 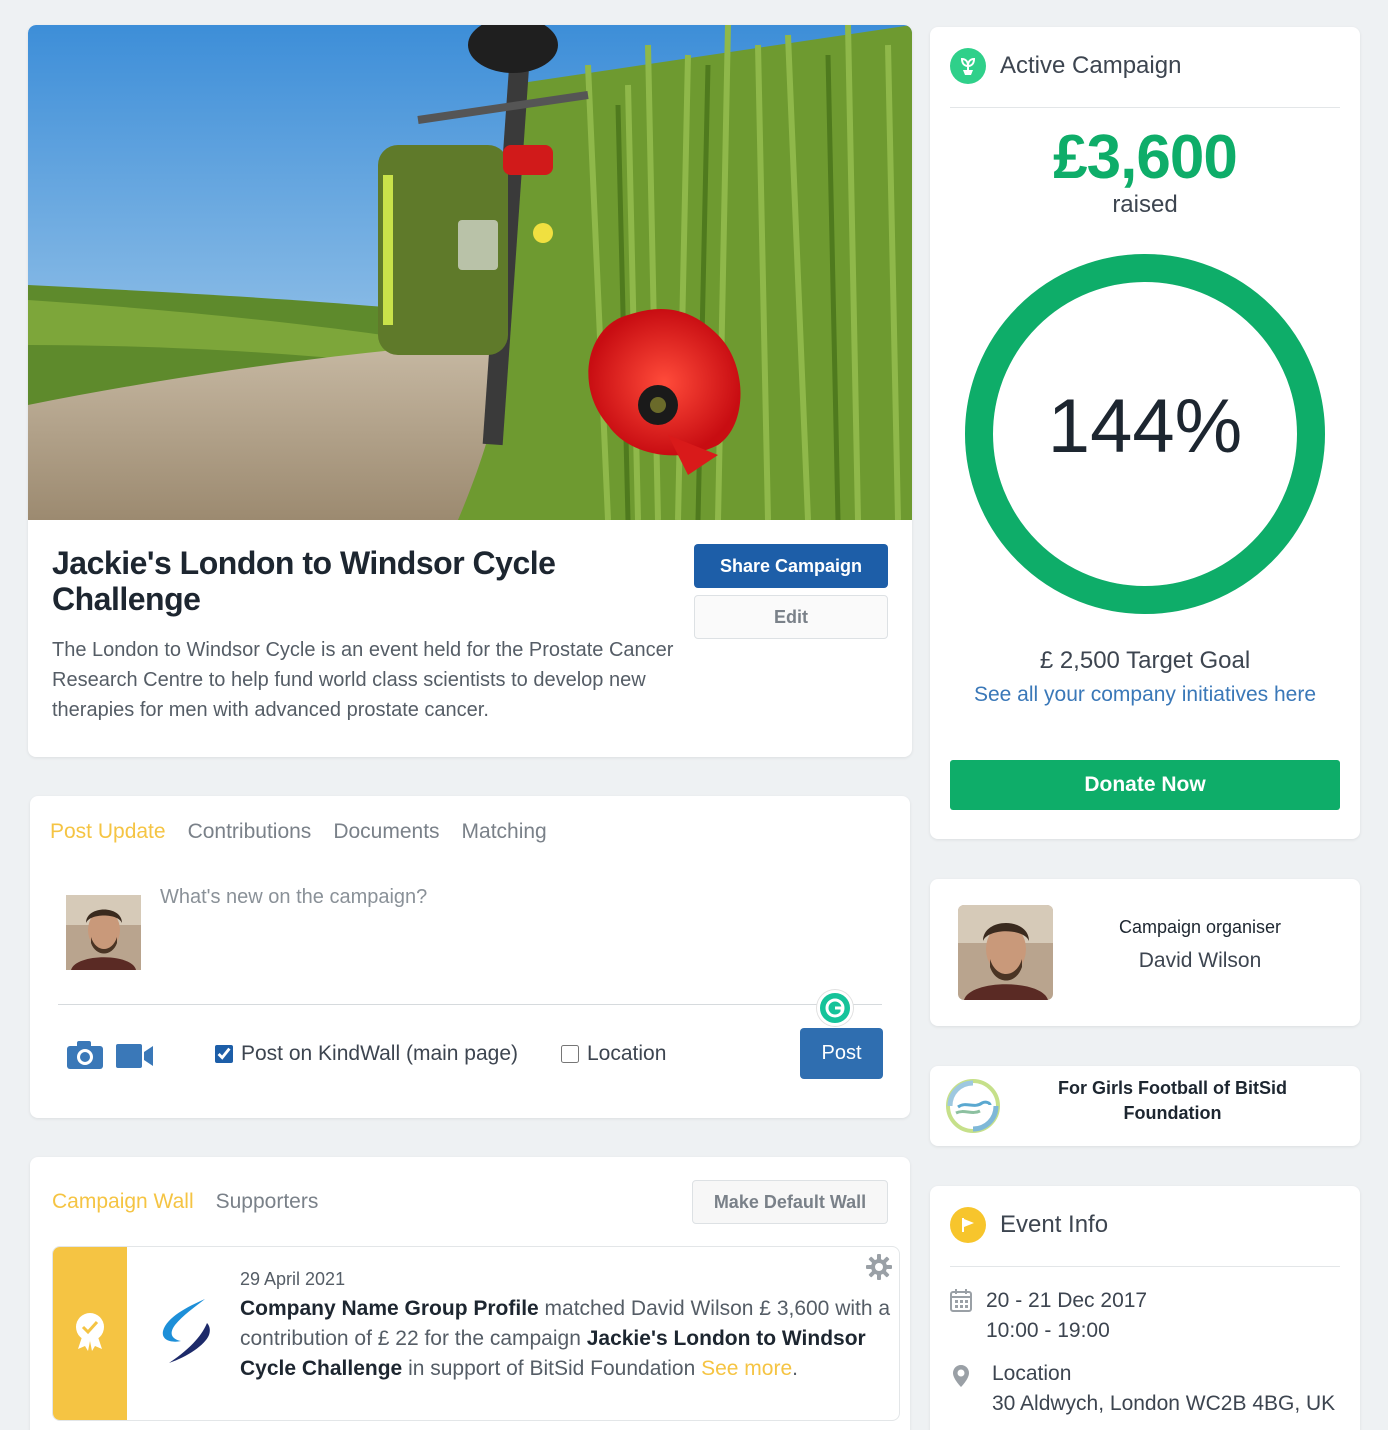 What do you see at coordinates (1172, 1100) in the screenshot?
I see `foundation-name: For Girls Football of BitSid Foundation` at bounding box center [1172, 1100].